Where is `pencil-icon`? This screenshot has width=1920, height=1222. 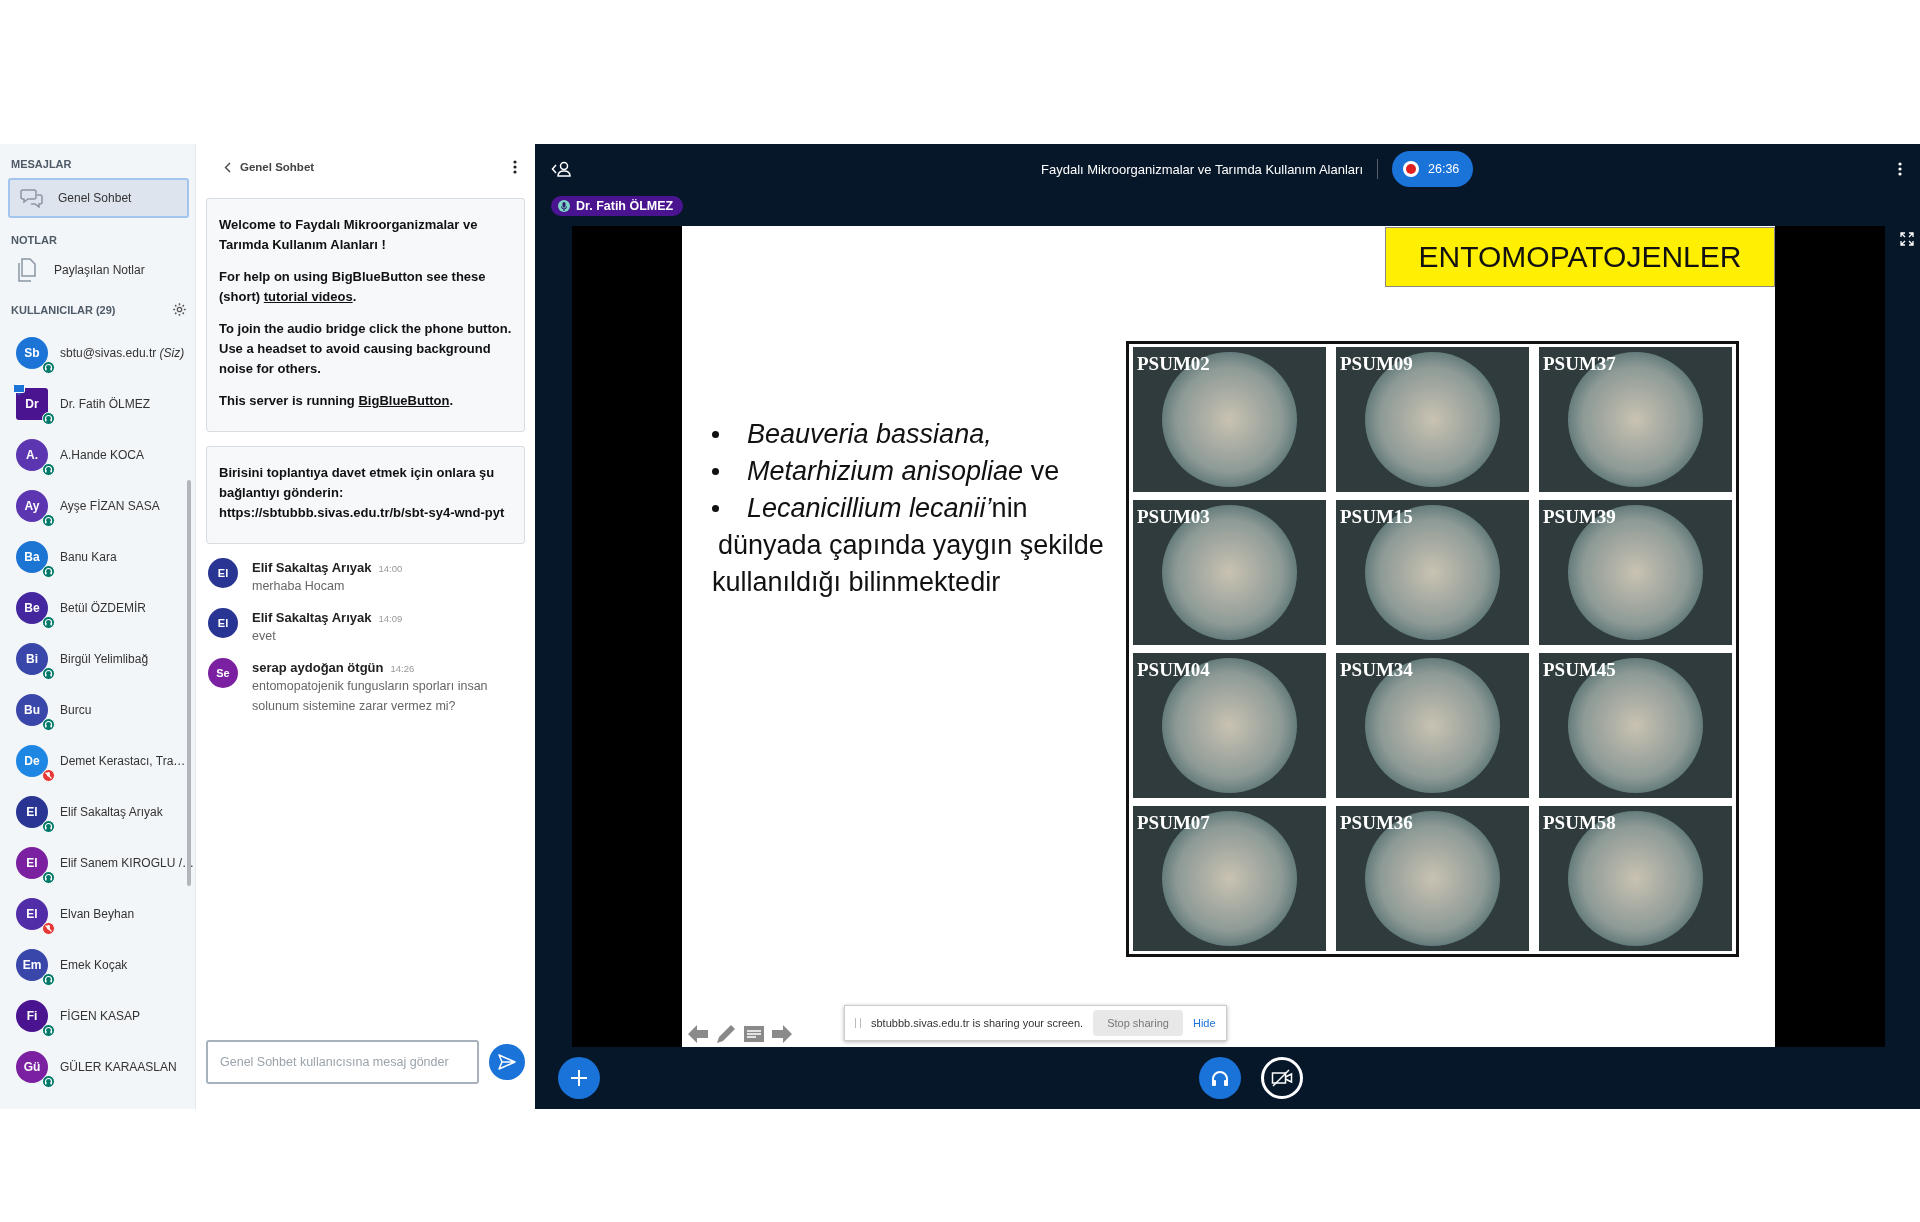 pencil-icon is located at coordinates (726, 1034).